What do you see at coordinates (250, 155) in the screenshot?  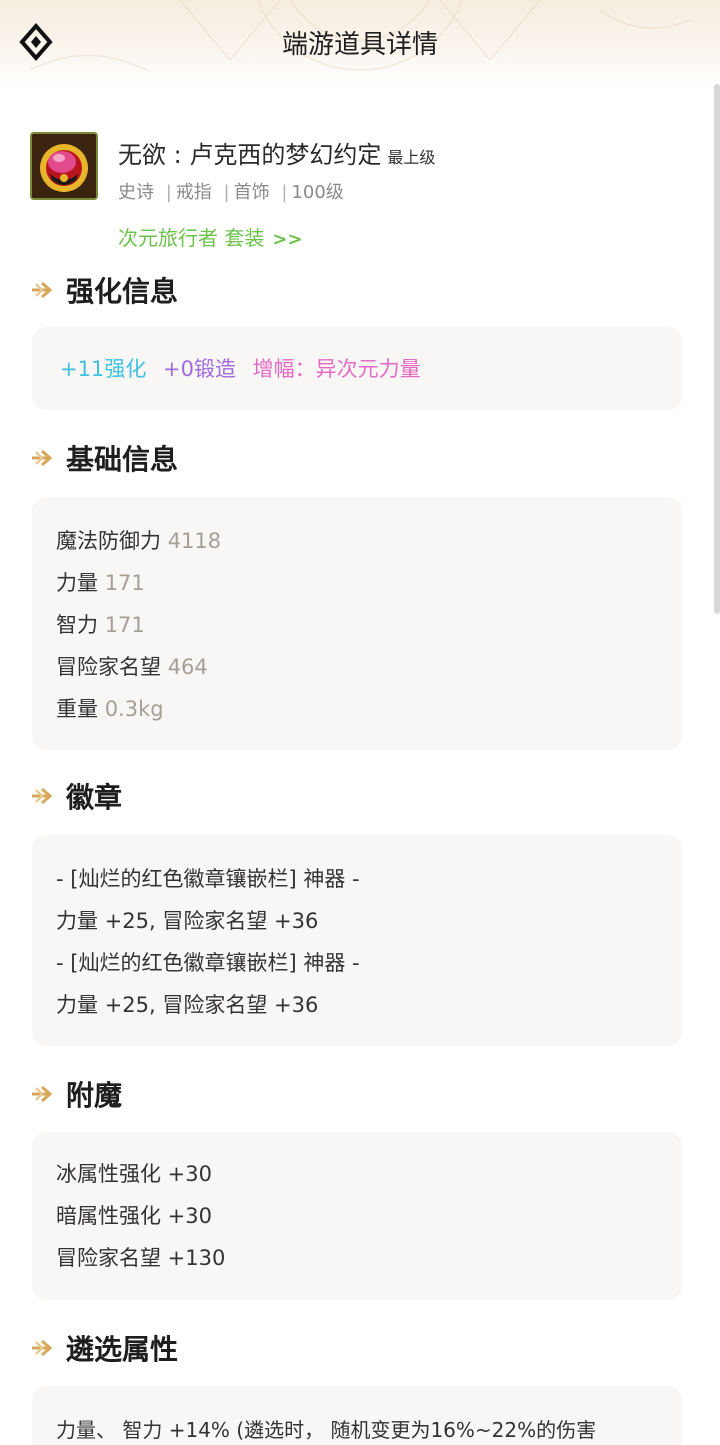 I see `item-name-text: 无欲 : 卢克西的梦幻约定` at bounding box center [250, 155].